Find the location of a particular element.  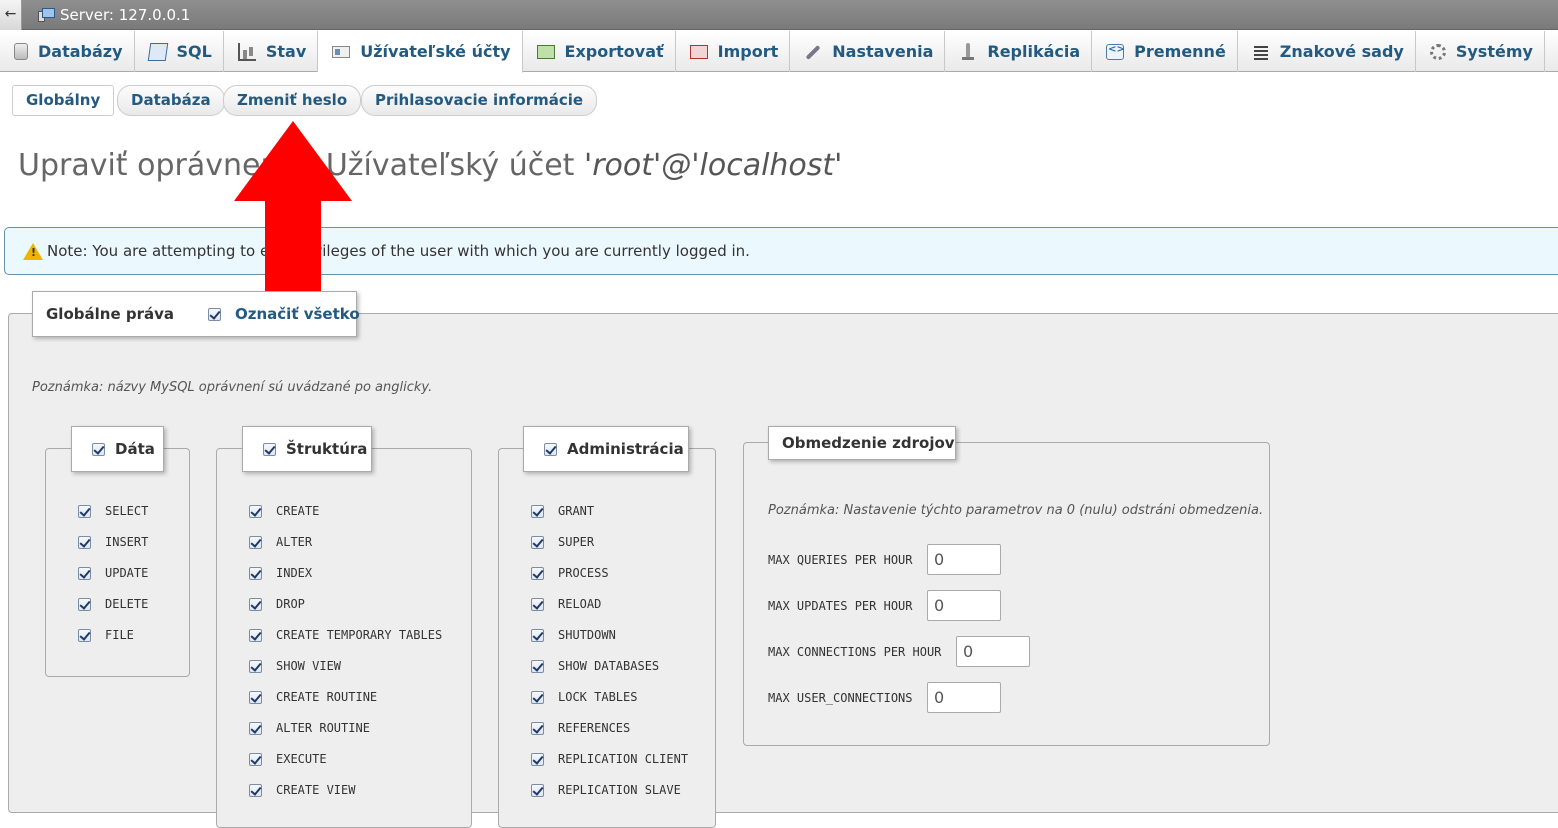

user-accounts-icon is located at coordinates (341, 51).